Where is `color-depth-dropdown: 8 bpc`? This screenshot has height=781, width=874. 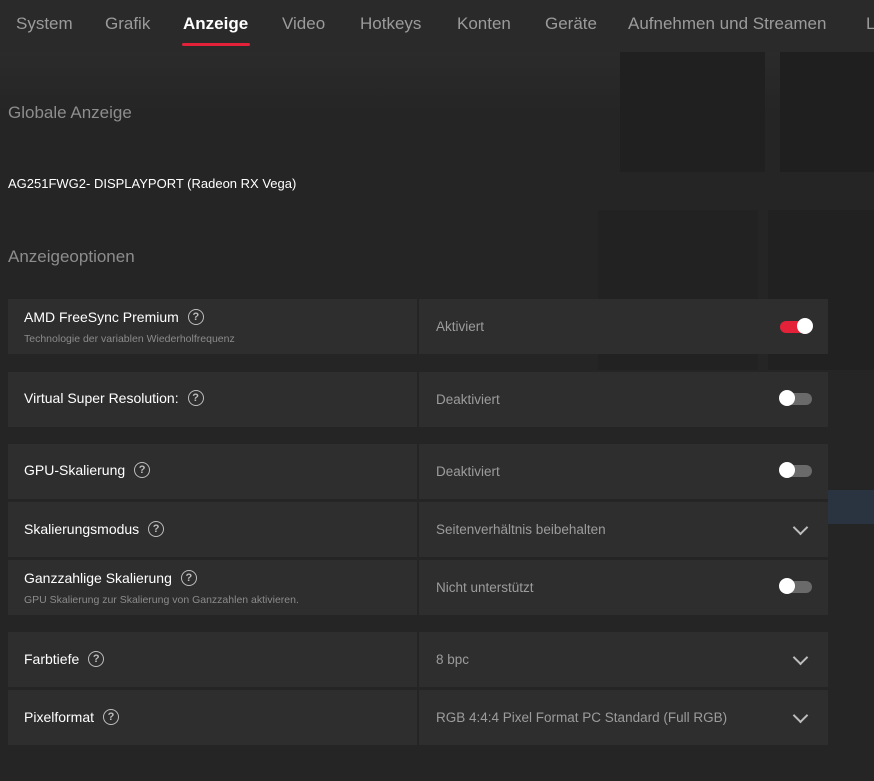
color-depth-dropdown: 8 bpc is located at coordinates (623, 659).